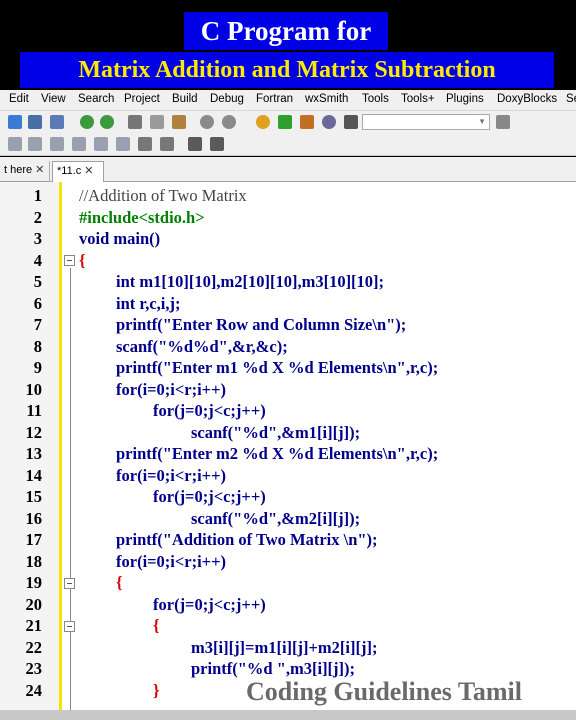 The height and width of the screenshot is (720, 576). What do you see at coordinates (125, 561) in the screenshot?
I see `code-line: 18 for(i=0;i<r;i++)` at bounding box center [125, 561].